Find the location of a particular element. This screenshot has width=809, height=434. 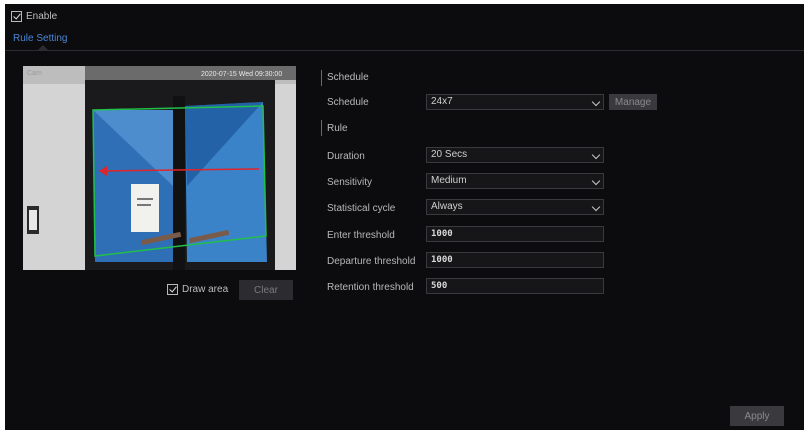

tab-active-caret-icon is located at coordinates (43, 48).